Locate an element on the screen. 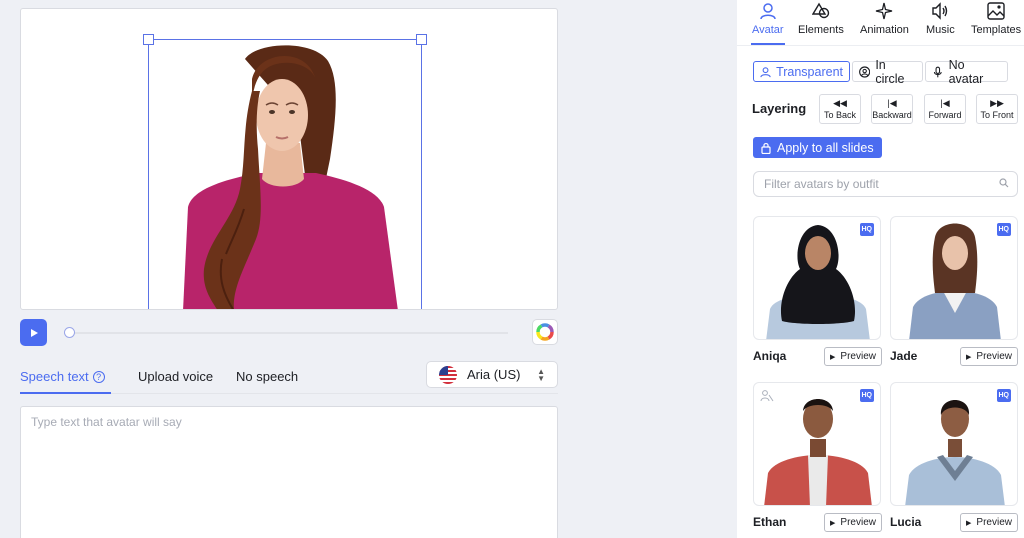 The height and width of the screenshot is (538, 1024). tab-avatar-label: Avatar is located at coordinates (768, 30).